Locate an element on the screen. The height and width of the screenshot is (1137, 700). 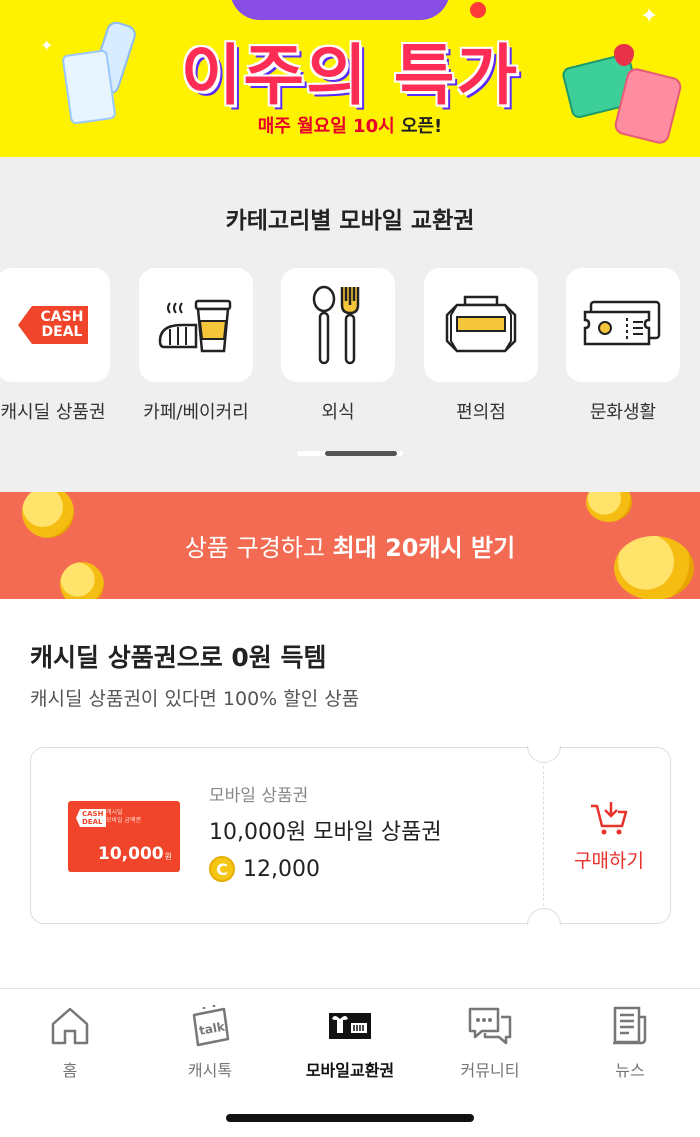
banner-subtitle: 매주 월요일 10시 오픈! is located at coordinates (350, 125).